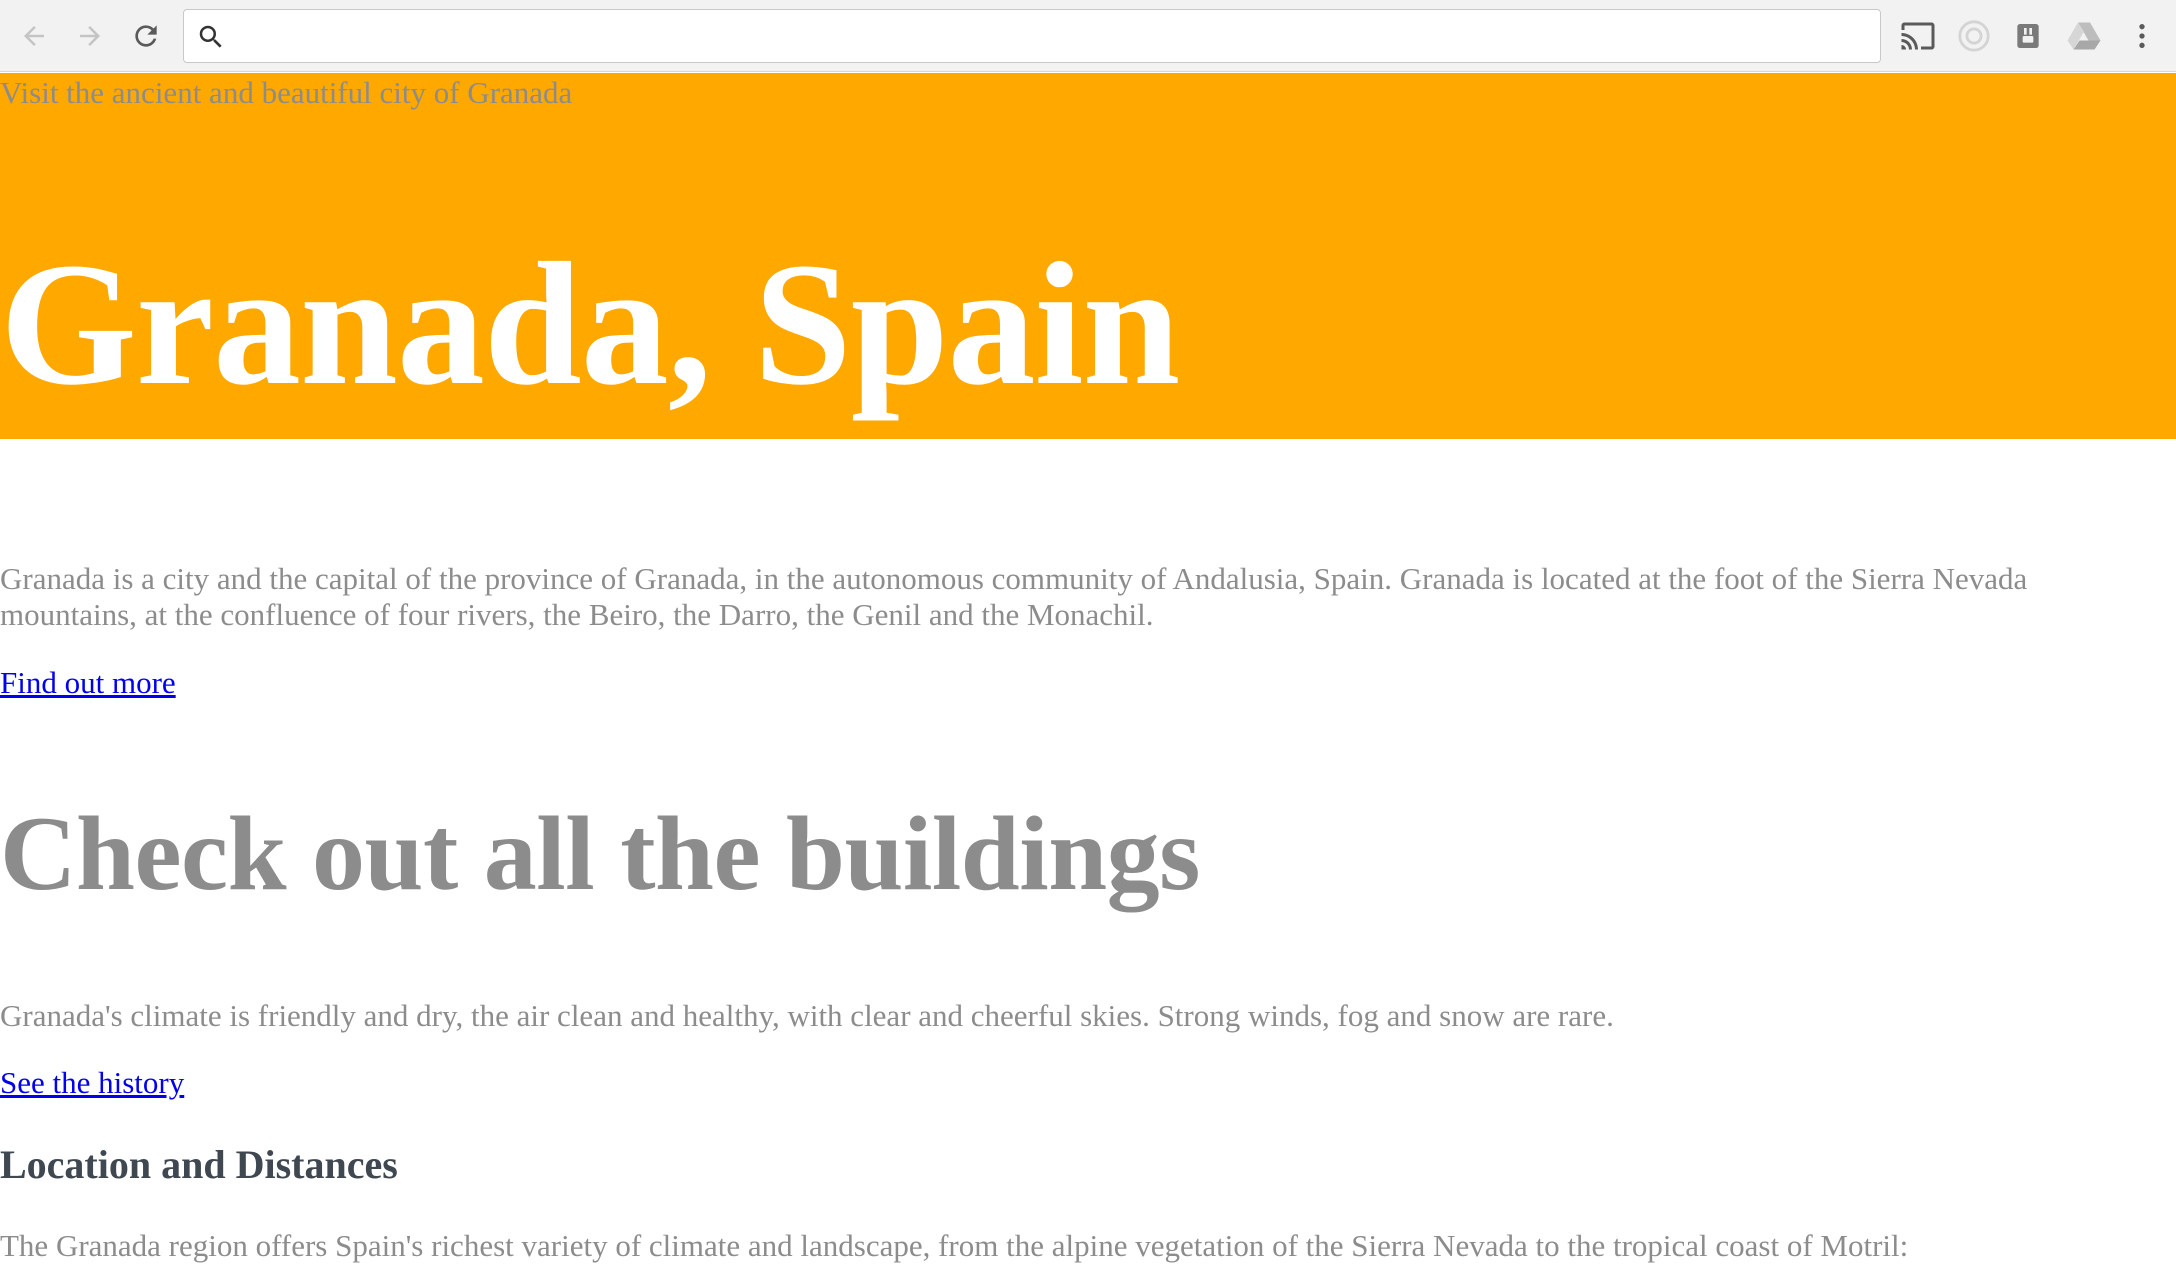 This screenshot has width=2176, height=1276. Describe the element at coordinates (1051, 36) in the screenshot. I see `address-input` at that location.